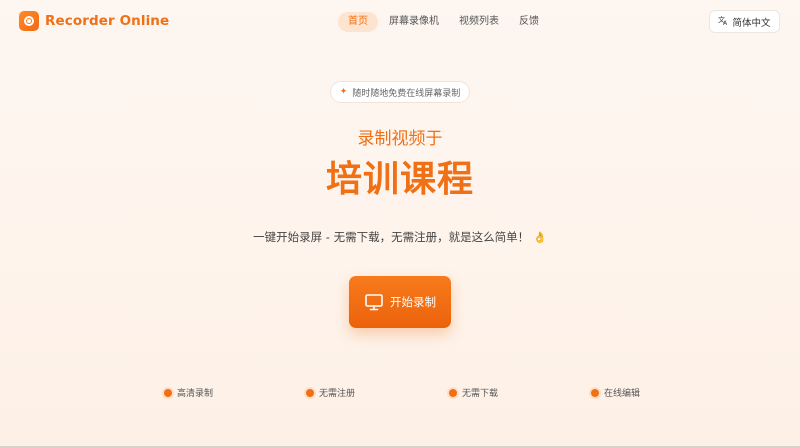  I want to click on sparkle-icon: ✦, so click(343, 92).